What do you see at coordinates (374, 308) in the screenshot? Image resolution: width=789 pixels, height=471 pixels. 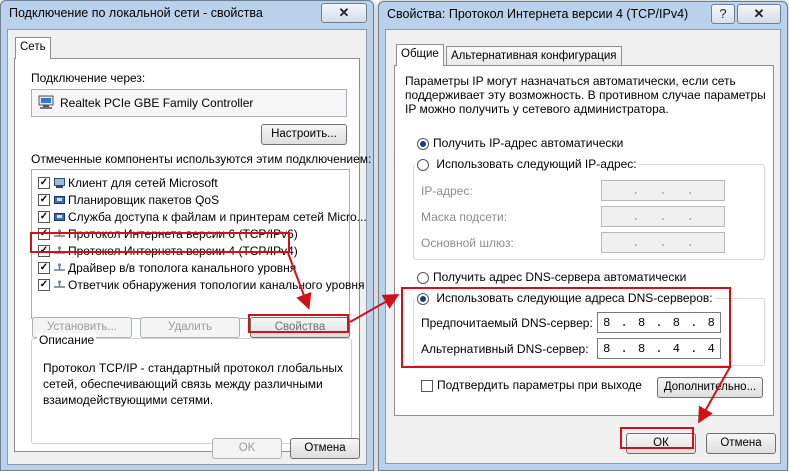 I see `arrow-to-dns-group` at bounding box center [374, 308].